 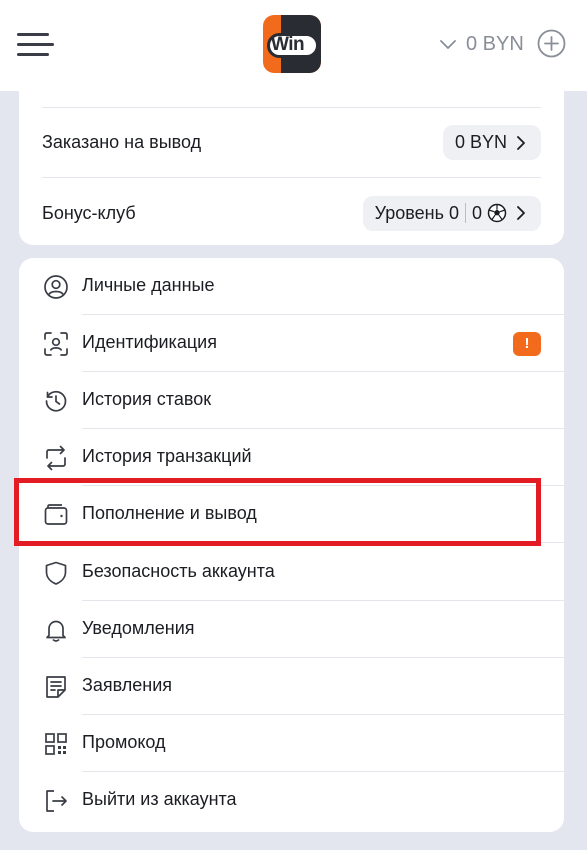 I want to click on history-icon, so click(x=56, y=401).